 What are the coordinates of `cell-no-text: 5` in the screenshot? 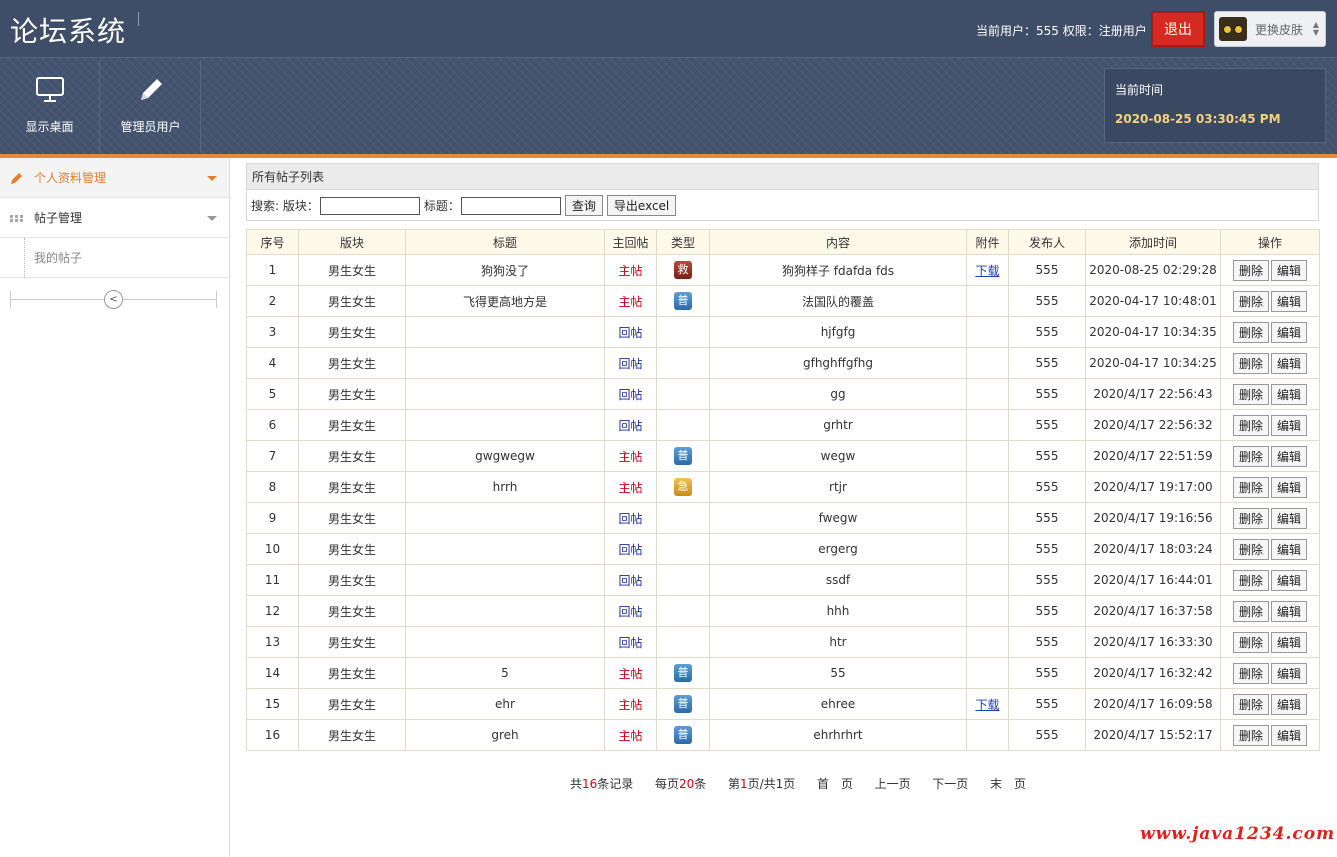 It's located at (272, 394).